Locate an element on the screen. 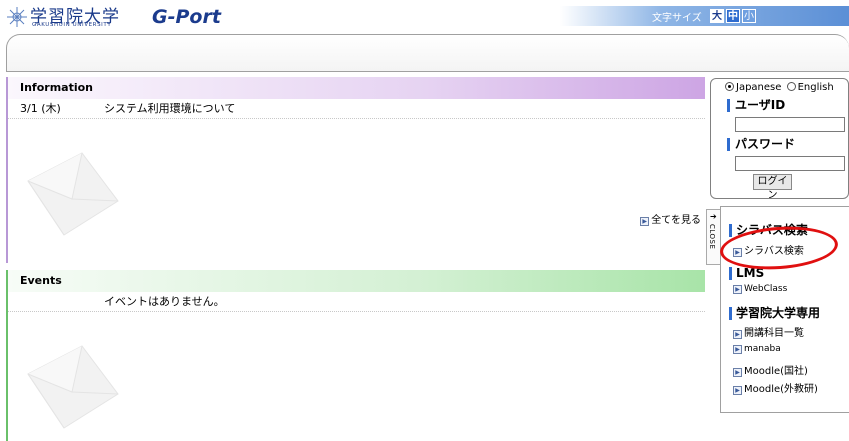 This screenshot has width=849, height=441. top-navigation-bar is located at coordinates (427, 53).